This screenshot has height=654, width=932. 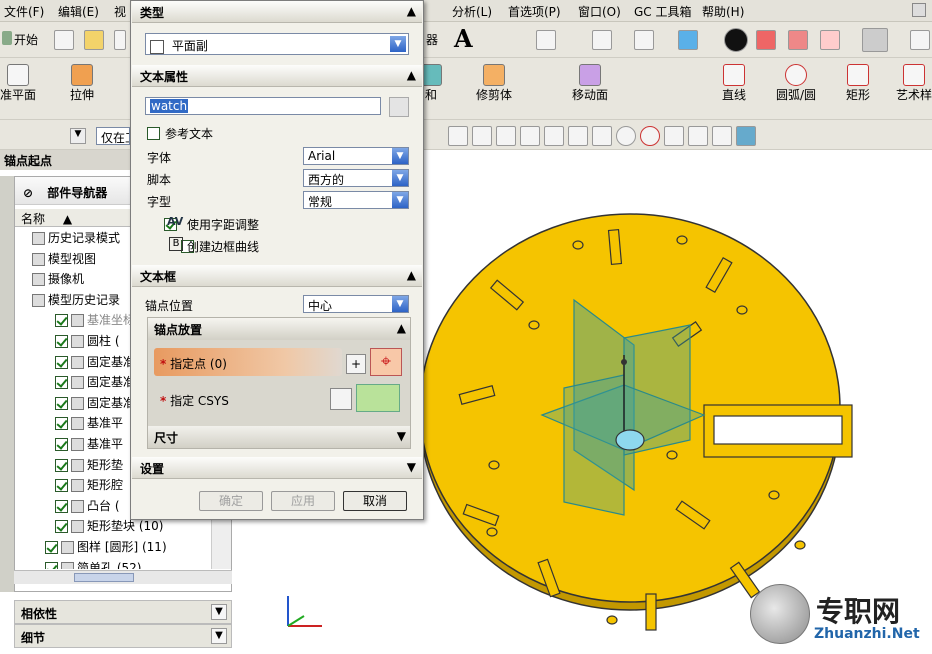 I want to click on snap-point-icon, so click(x=698, y=136).